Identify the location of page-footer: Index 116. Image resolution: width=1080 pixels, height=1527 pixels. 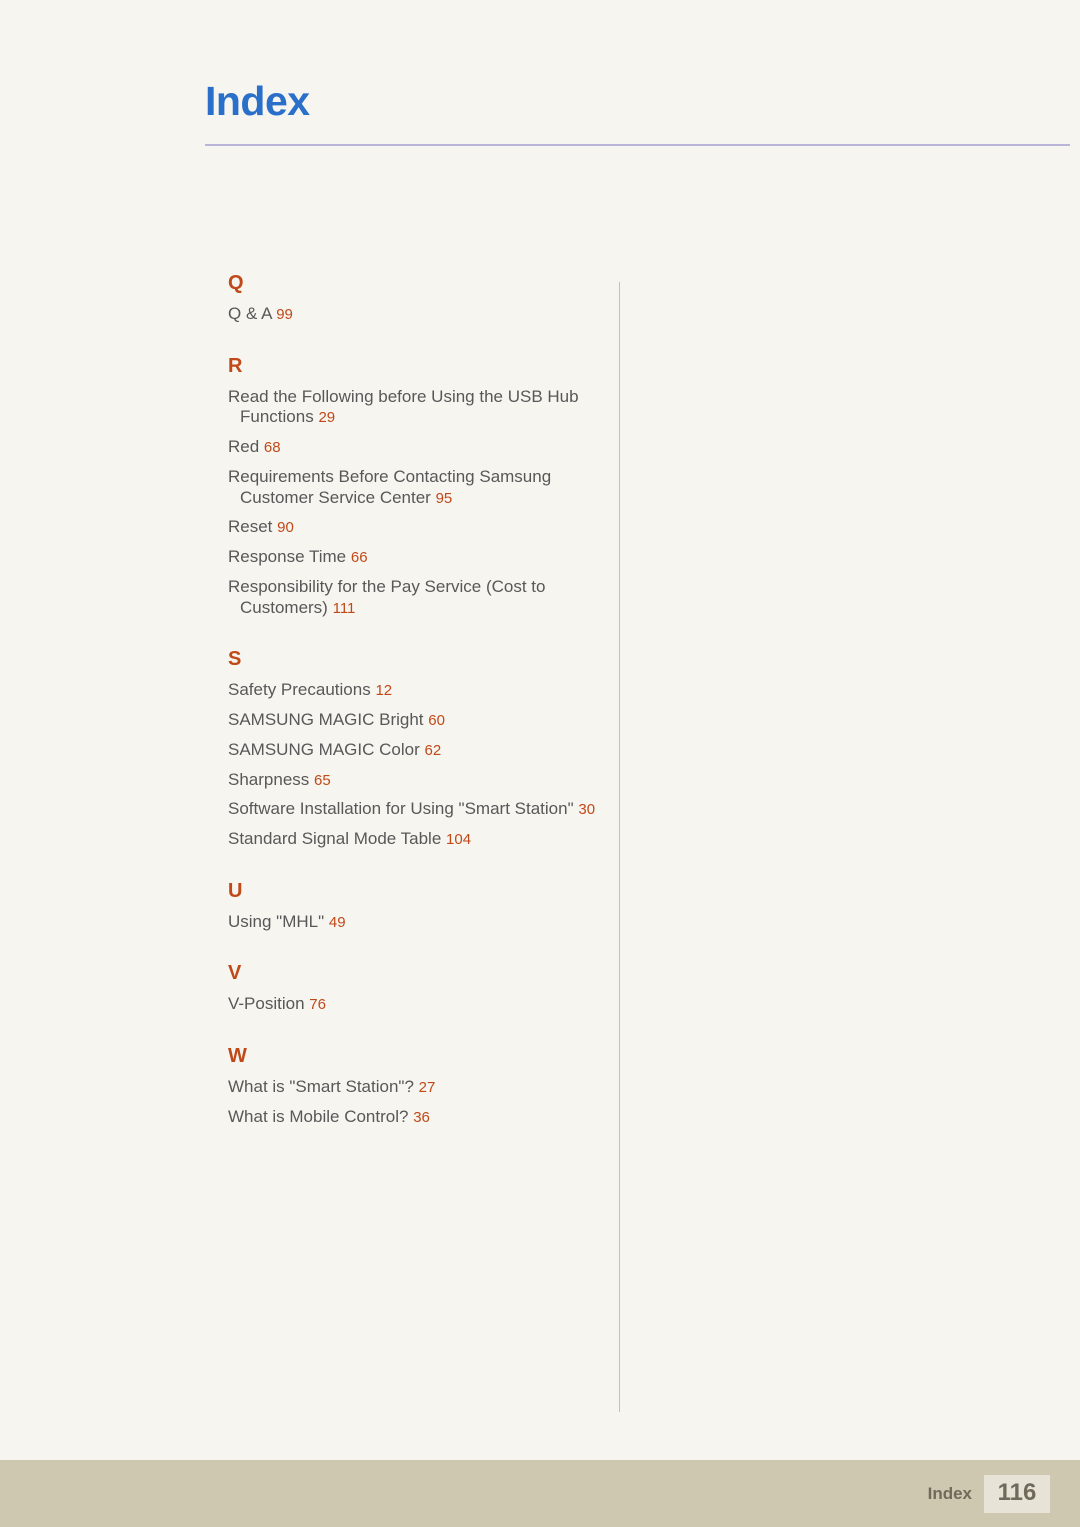
(989, 1493).